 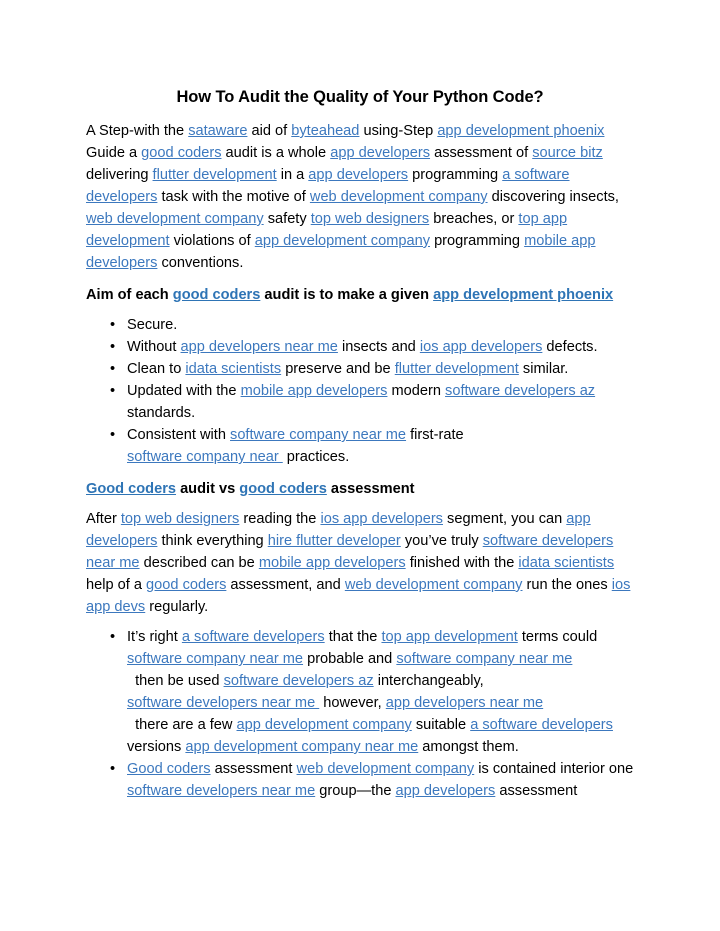 What do you see at coordinates (457, 369) in the screenshot?
I see `link-flutter-development-2: flutter development` at bounding box center [457, 369].